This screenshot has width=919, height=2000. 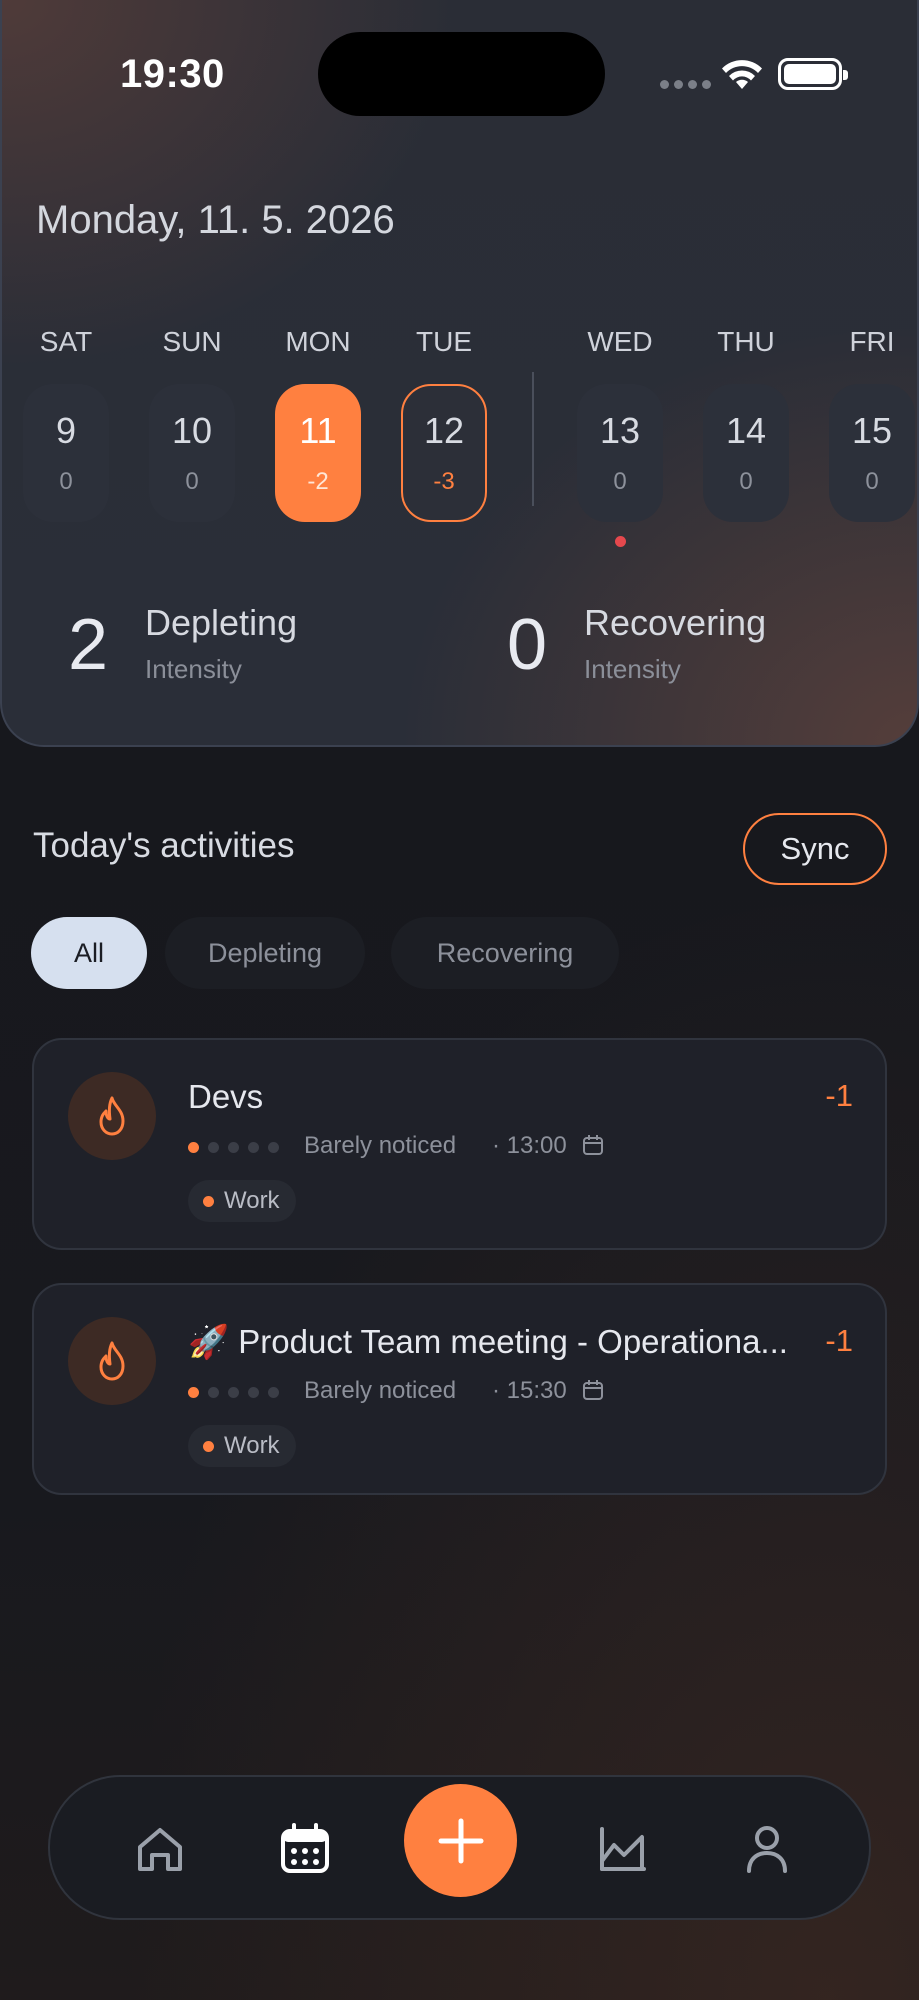 What do you see at coordinates (444, 481) in the screenshot?
I see `day-value: -3` at bounding box center [444, 481].